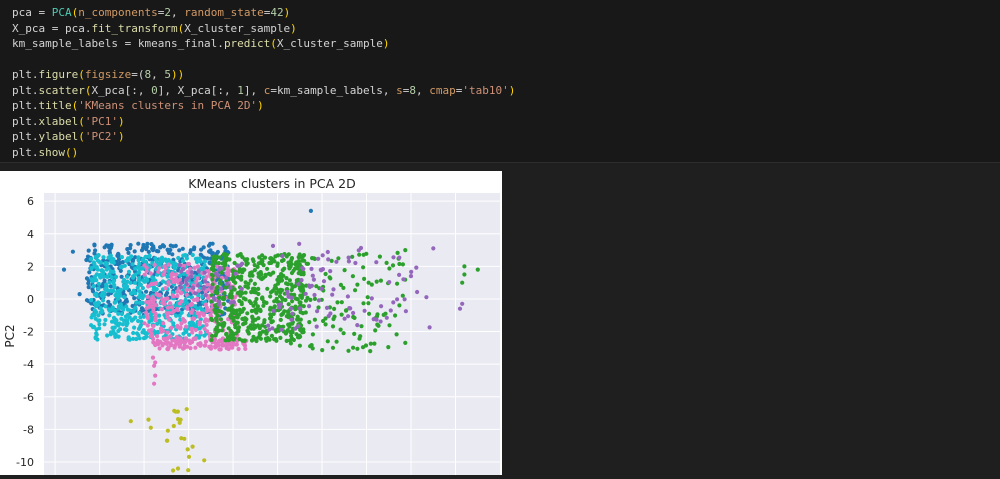  What do you see at coordinates (154, 90) in the screenshot?
I see `code-token: 0` at bounding box center [154, 90].